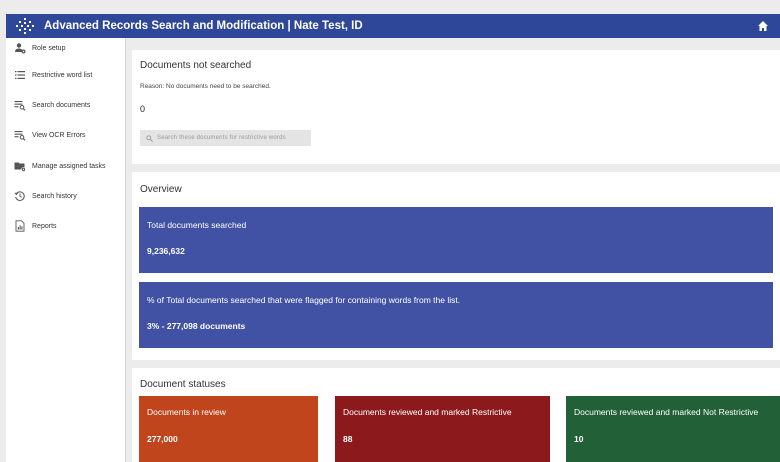  I want to click on search-icon, so click(149, 138).